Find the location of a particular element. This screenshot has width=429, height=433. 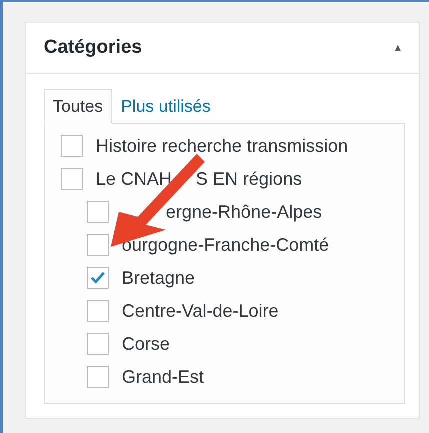

checkmark-icon is located at coordinates (98, 278).